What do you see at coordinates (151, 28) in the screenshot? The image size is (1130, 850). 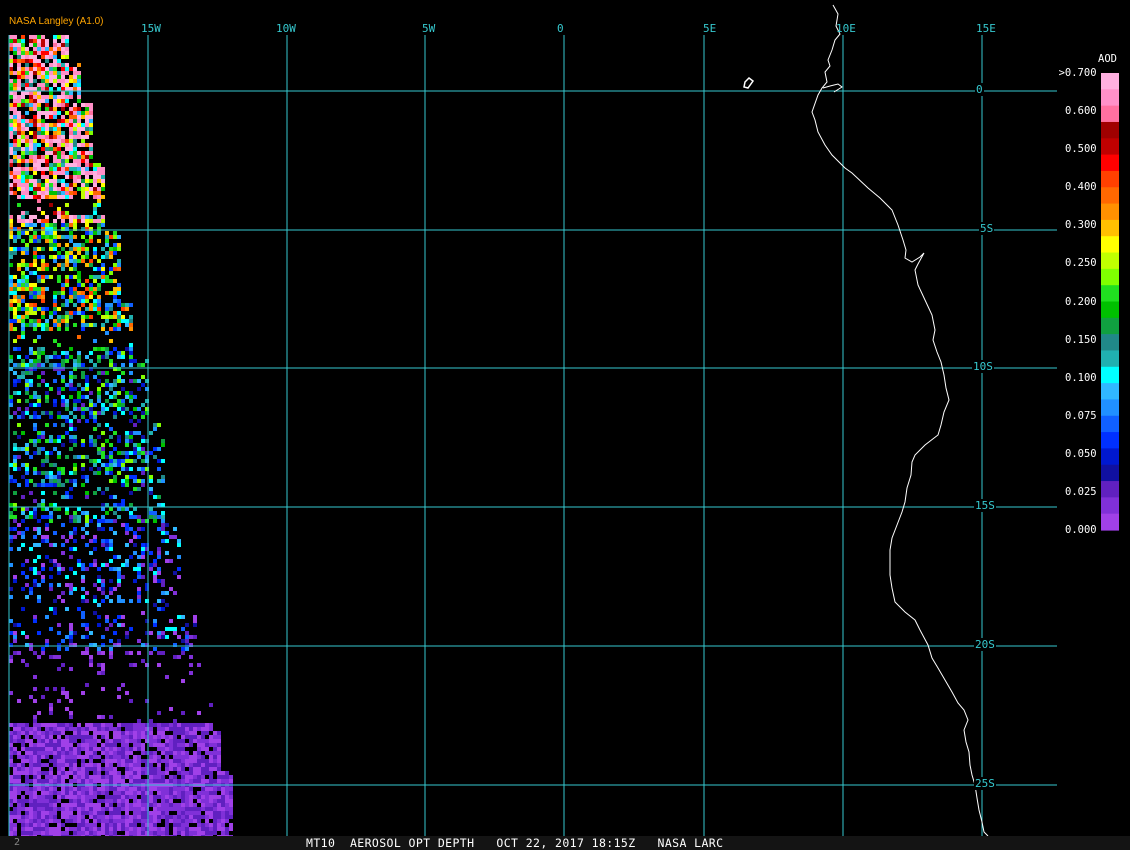 I see `lon-label: 15W` at bounding box center [151, 28].